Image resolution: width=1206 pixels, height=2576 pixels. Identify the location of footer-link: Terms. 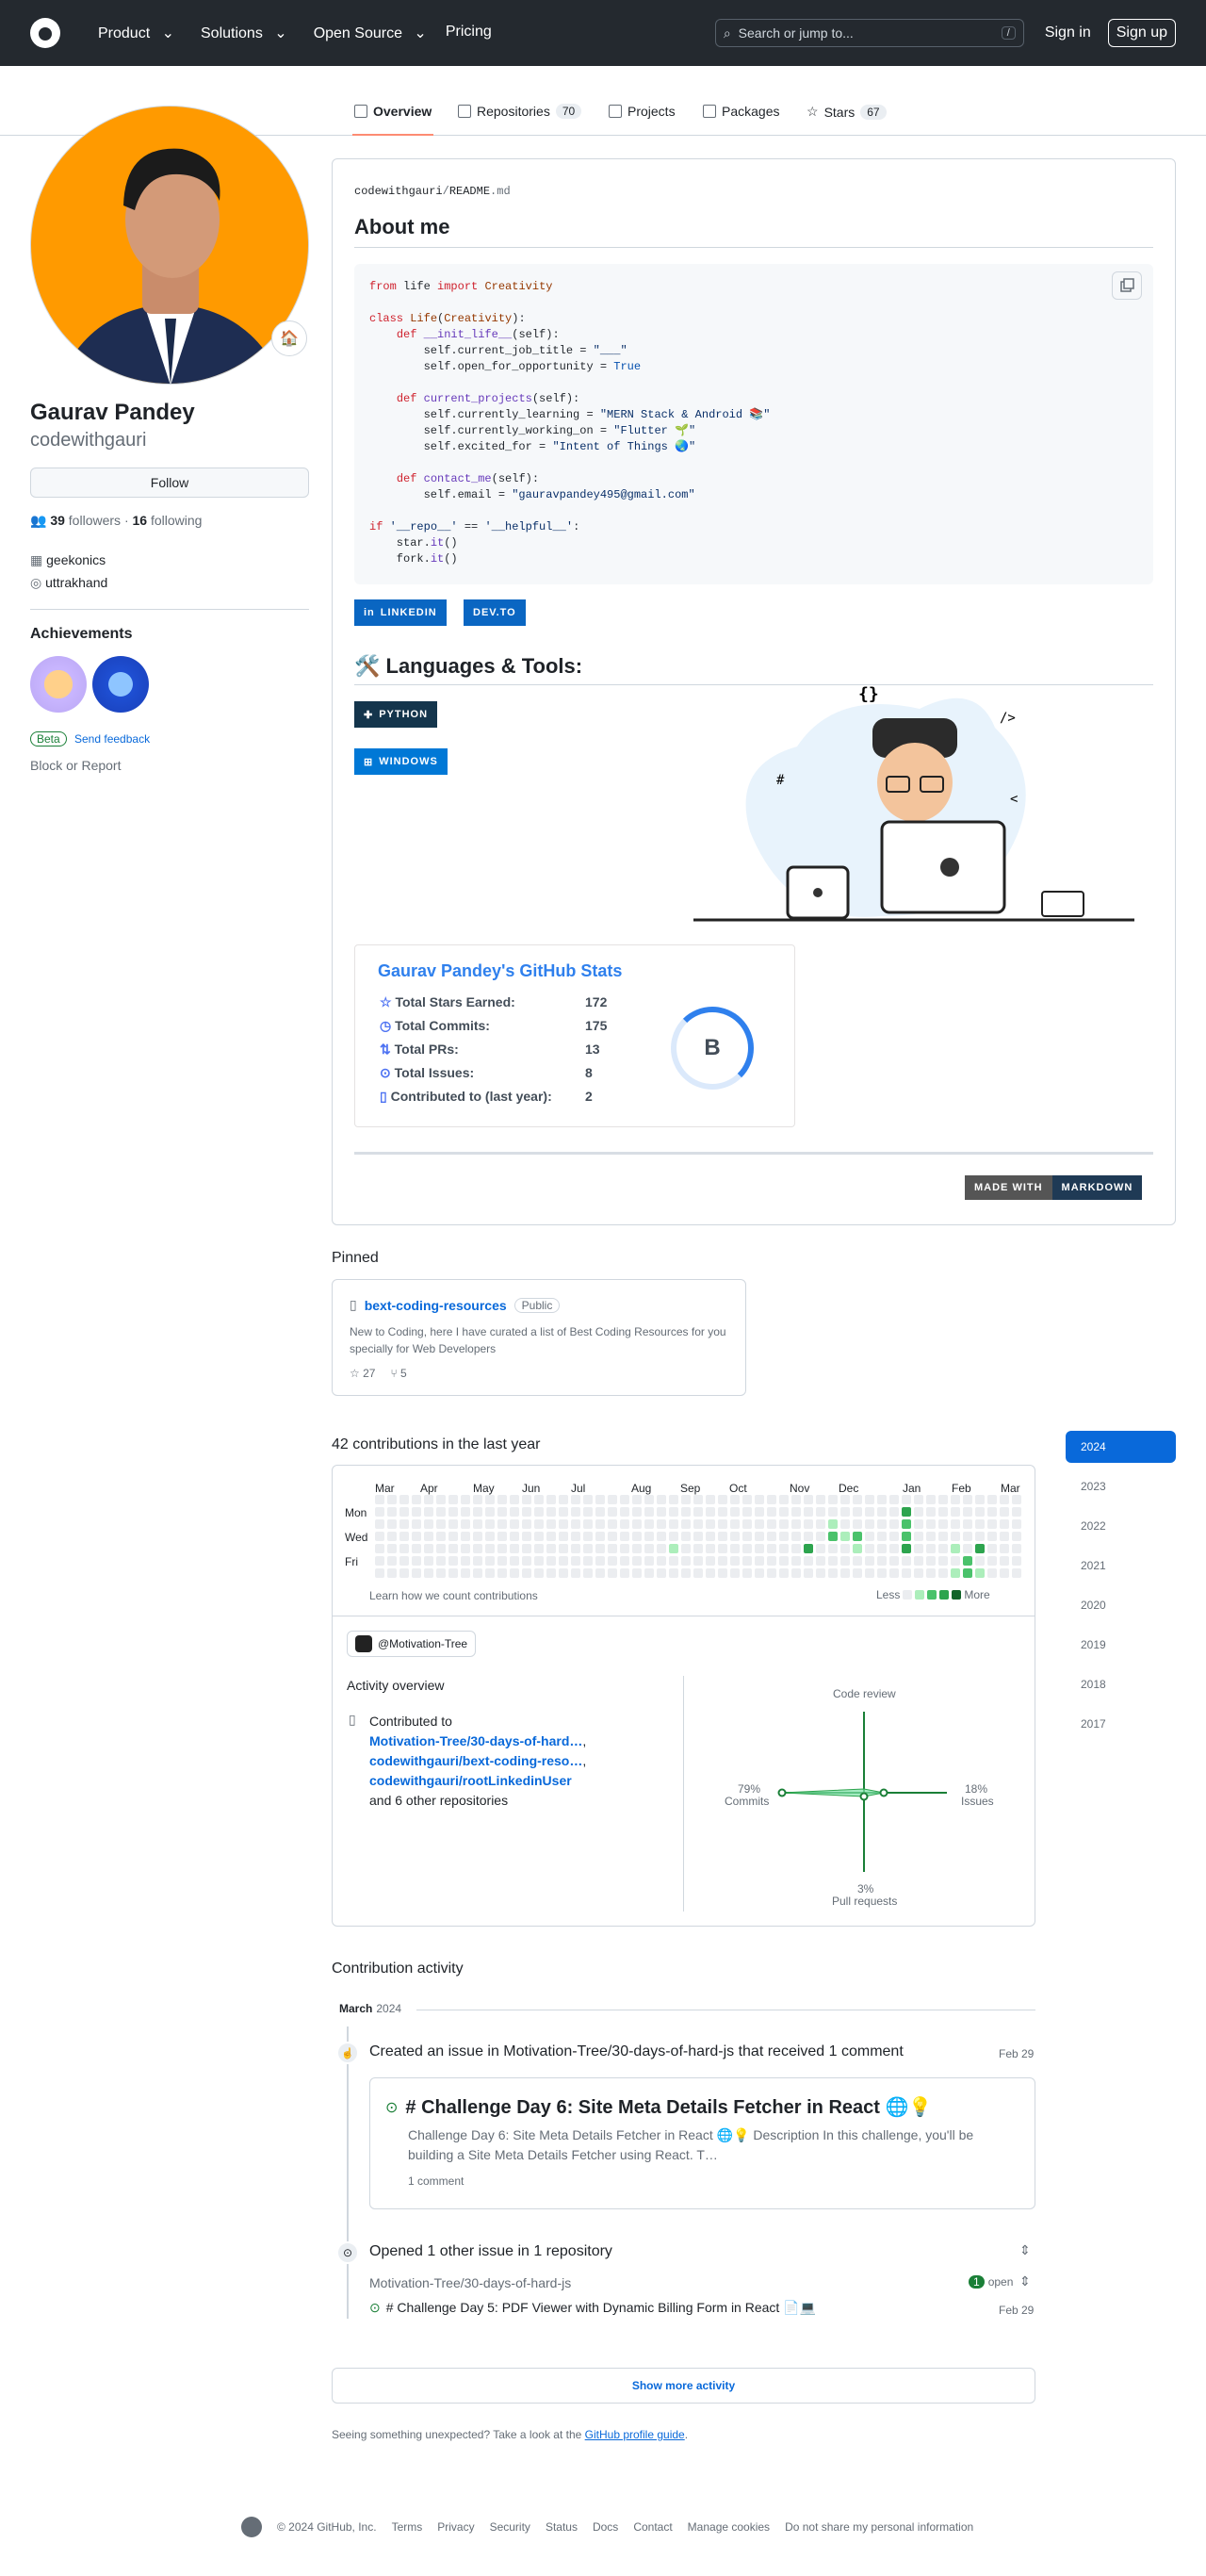
(407, 2527).